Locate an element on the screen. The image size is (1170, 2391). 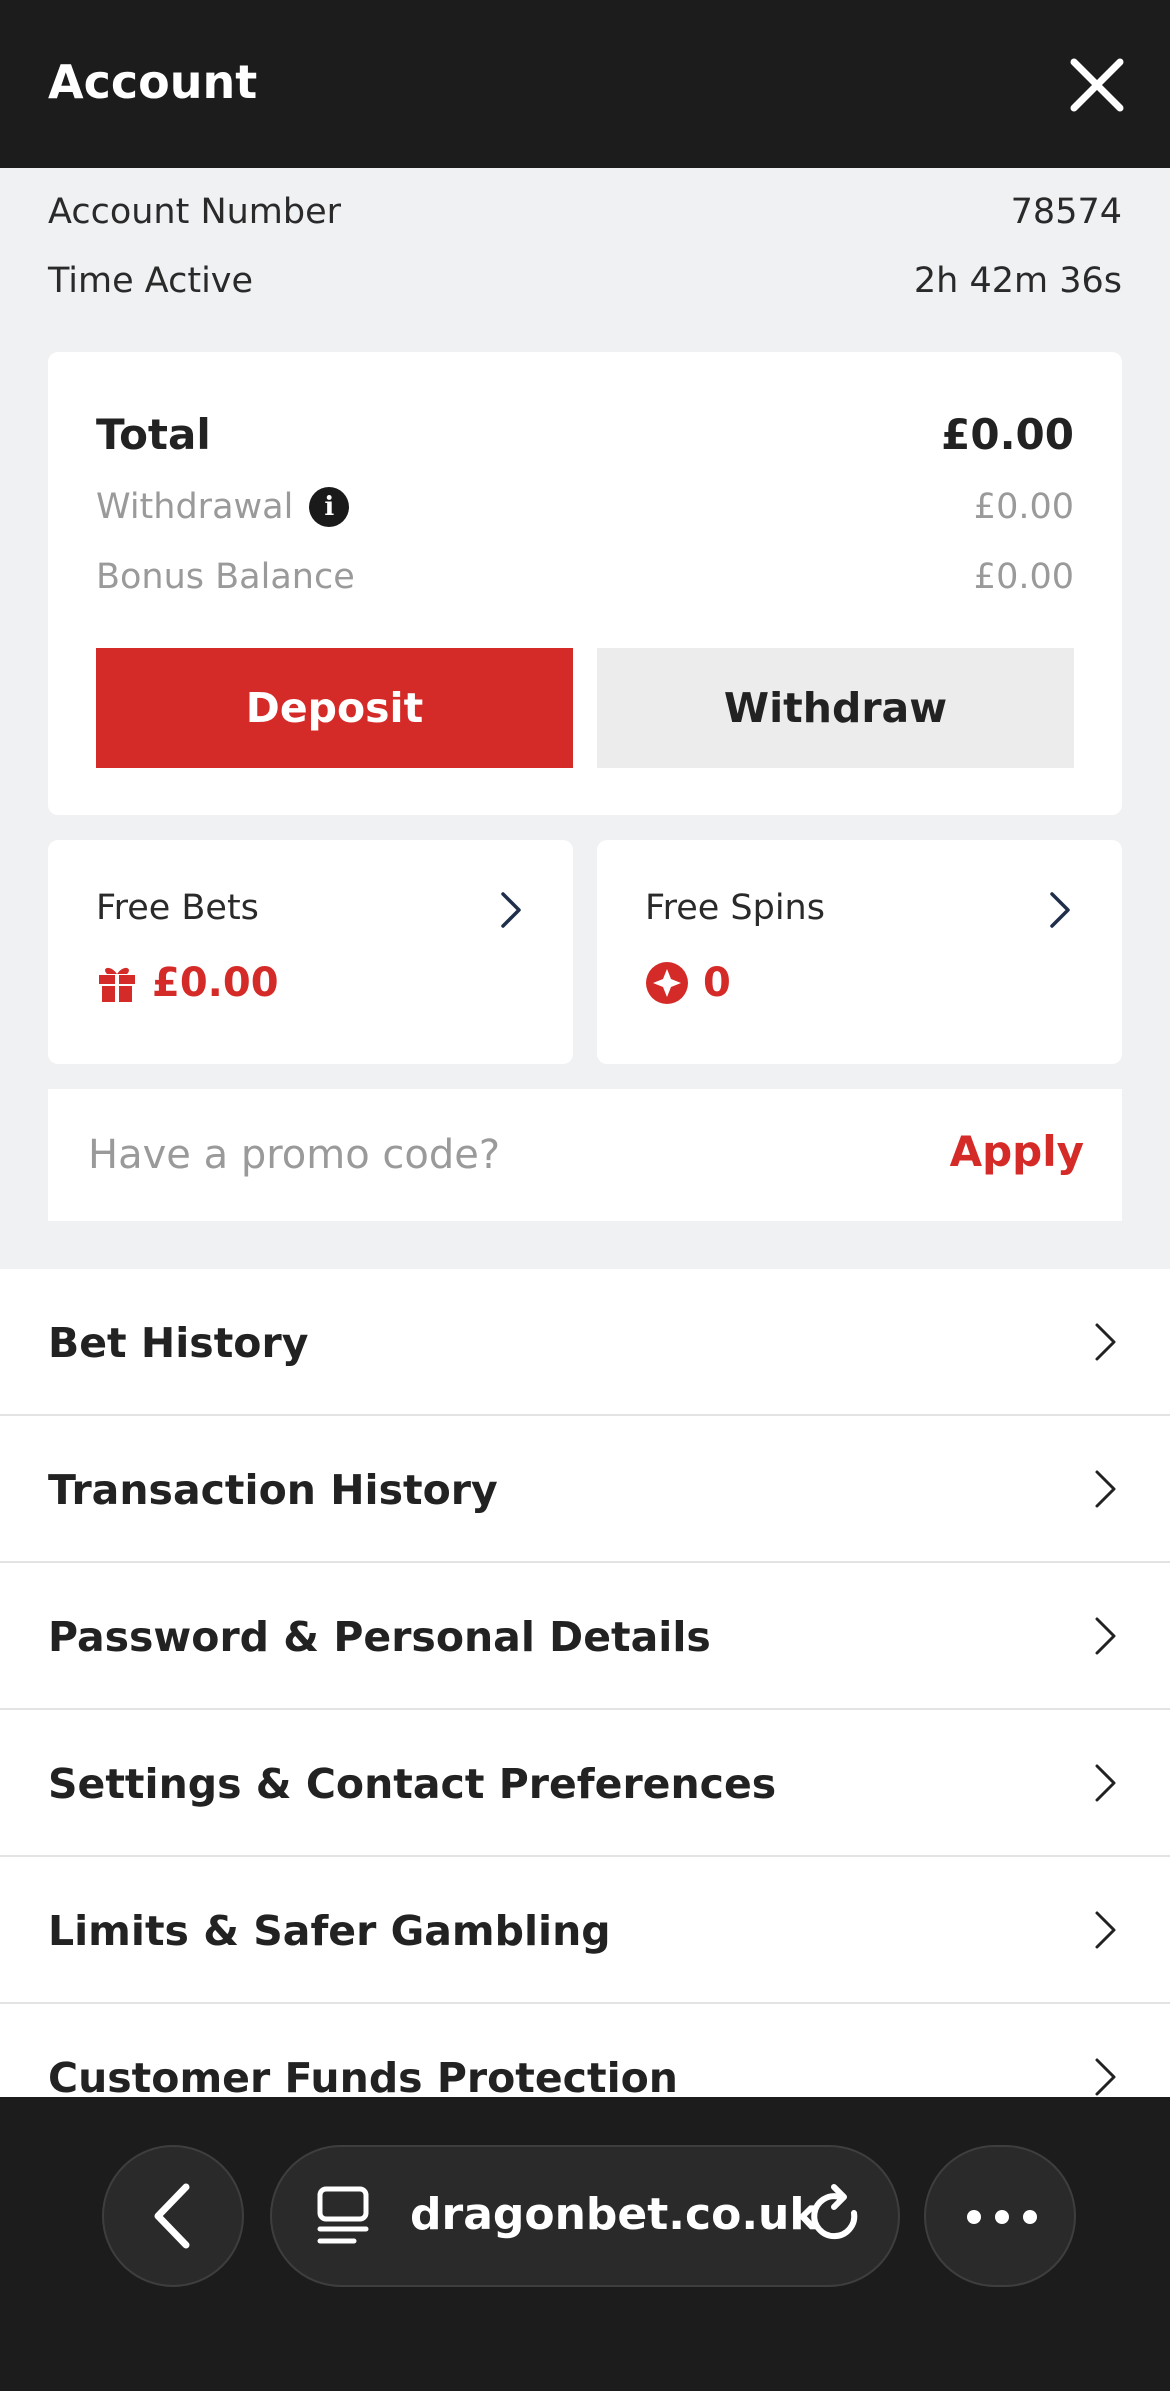
gift-icon is located at coordinates (117, 984).